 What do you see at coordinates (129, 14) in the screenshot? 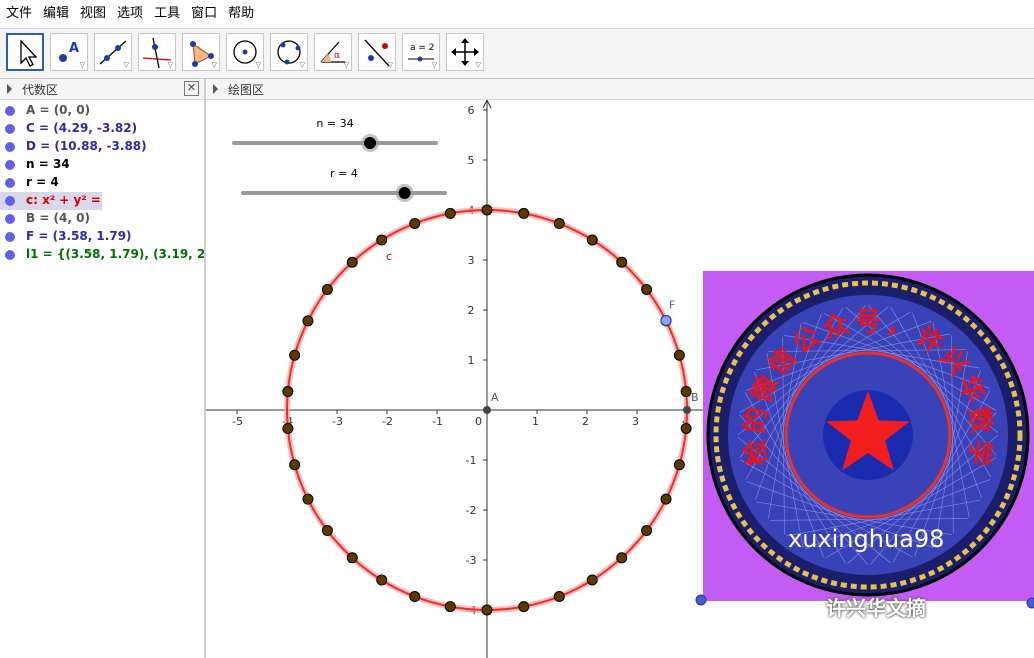
I see `menu-item-3: 选项` at bounding box center [129, 14].